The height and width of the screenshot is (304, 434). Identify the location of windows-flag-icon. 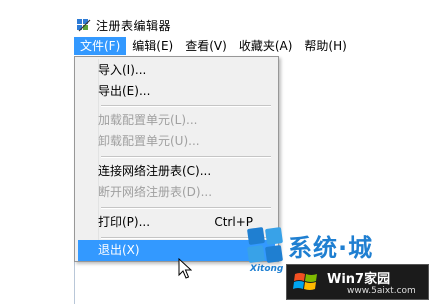
(305, 281).